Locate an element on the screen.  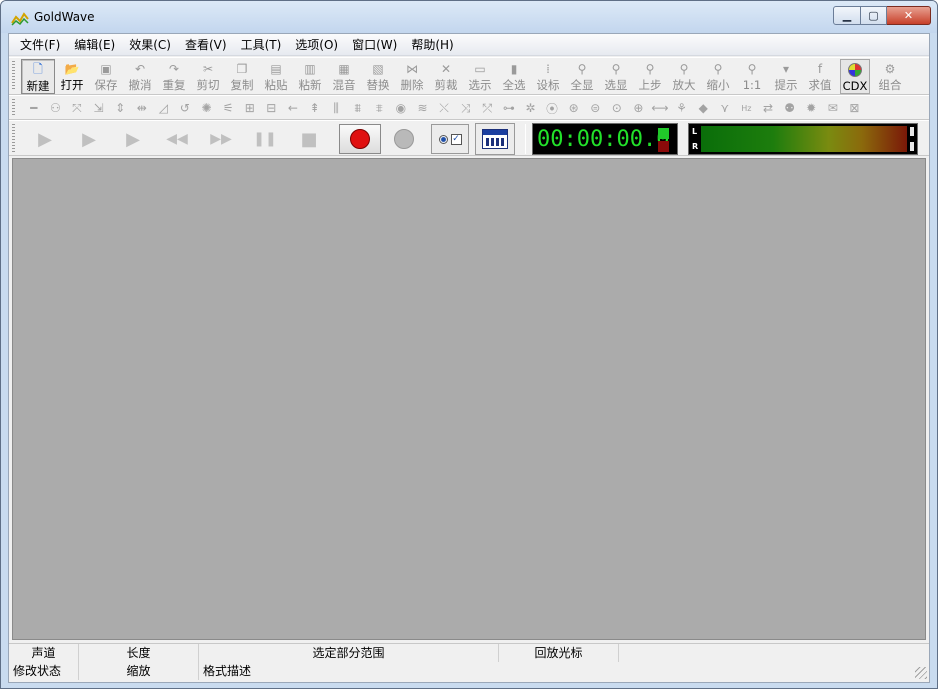
wave-button: ⤨ is located at coordinates (466, 108).